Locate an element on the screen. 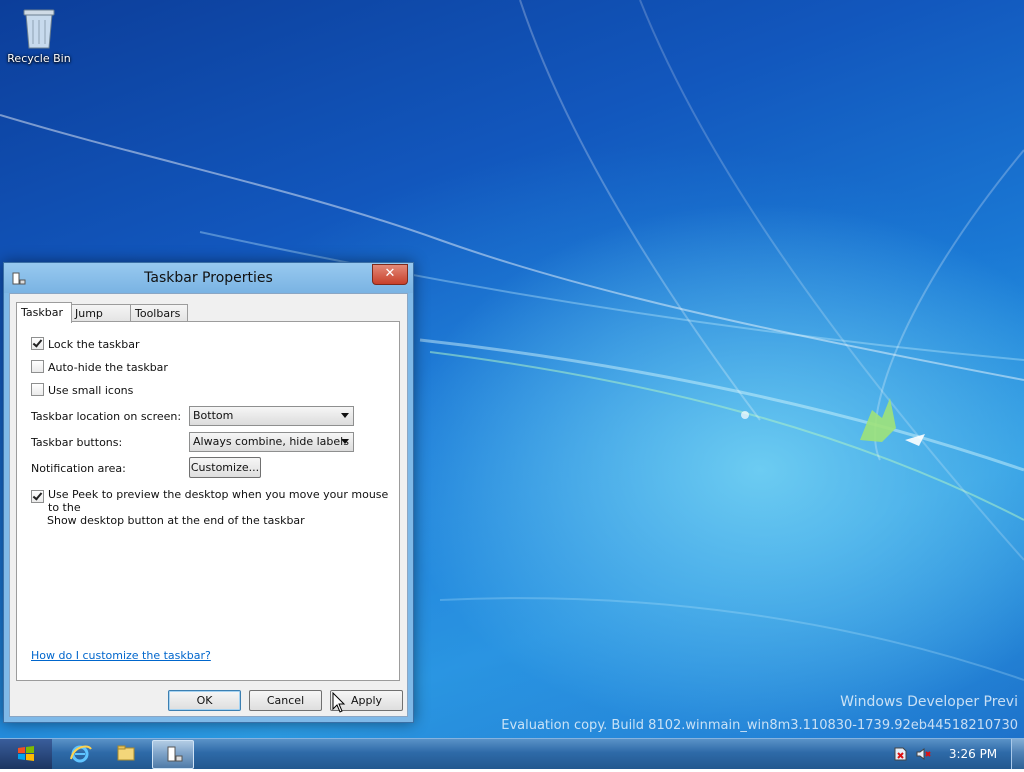 The image size is (1024, 772). auto-hide-checkbox is located at coordinates (37, 366).